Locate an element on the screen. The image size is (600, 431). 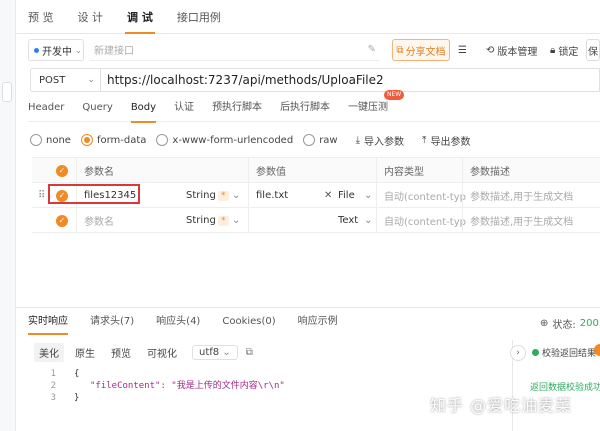
tab-auth: 认证 is located at coordinates (184, 109).